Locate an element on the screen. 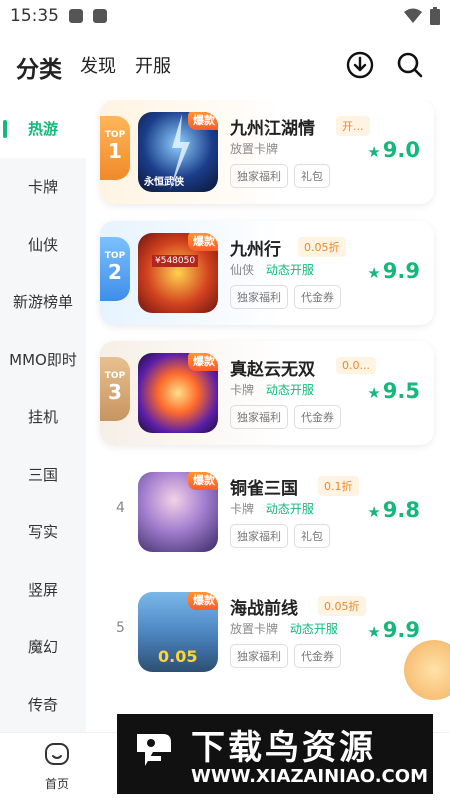 This screenshot has height=800, width=450. sidebar-item-vertical: 竖屏 is located at coordinates (43, 590).